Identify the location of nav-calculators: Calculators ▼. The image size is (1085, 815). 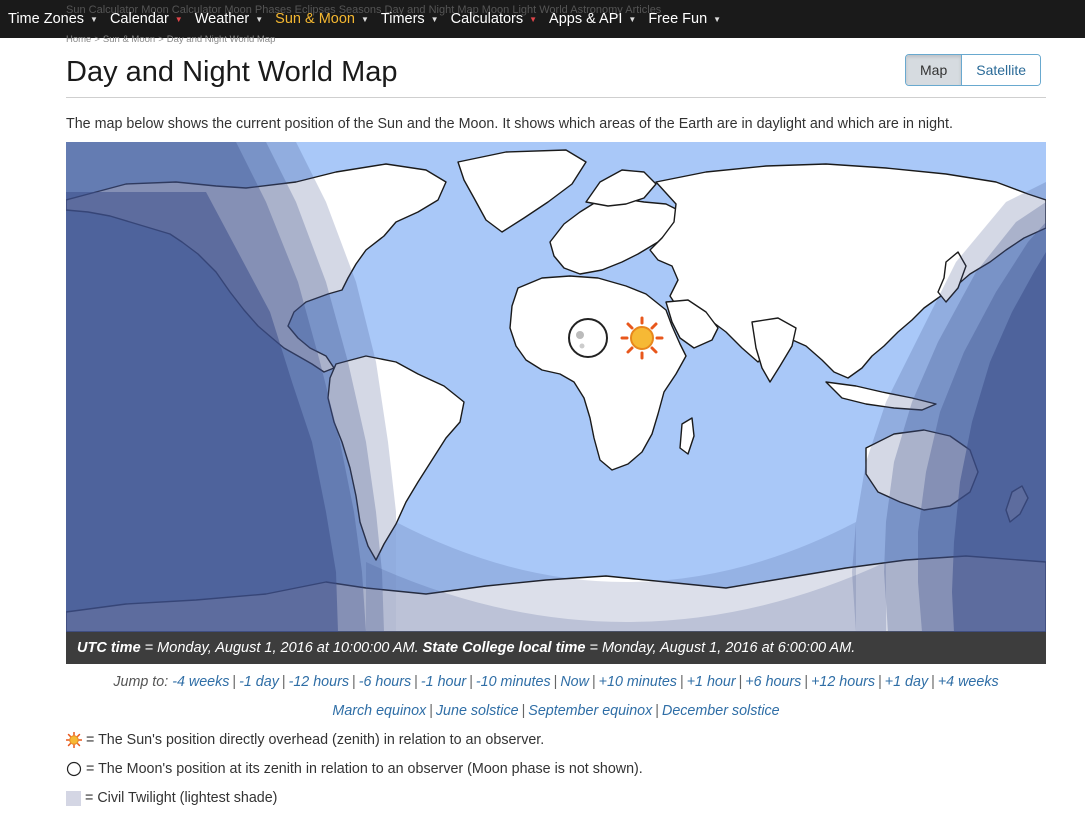
(492, 19).